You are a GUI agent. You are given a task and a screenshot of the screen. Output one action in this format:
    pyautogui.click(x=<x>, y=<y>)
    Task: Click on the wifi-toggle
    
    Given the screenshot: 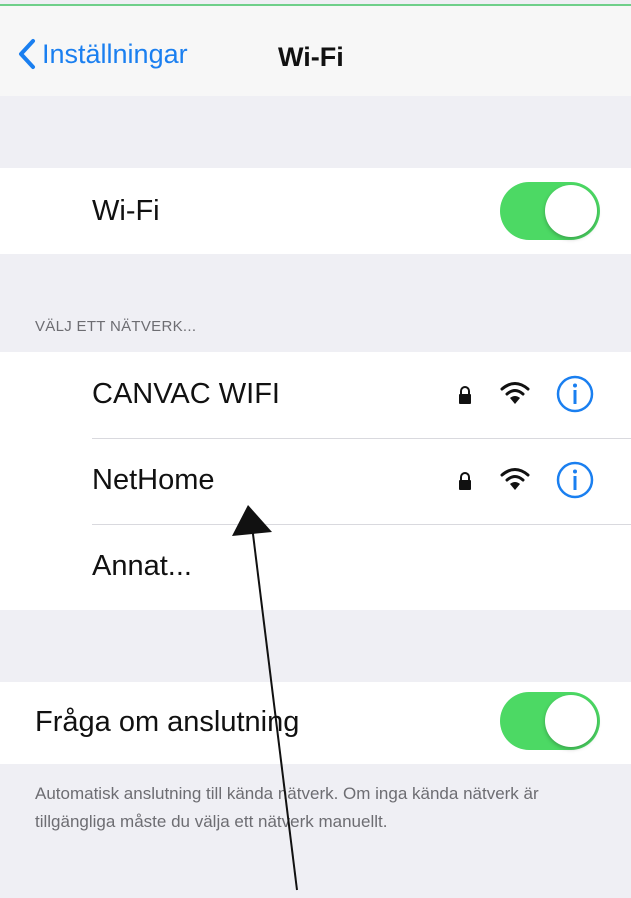 What is the action you would take?
    pyautogui.click(x=550, y=211)
    